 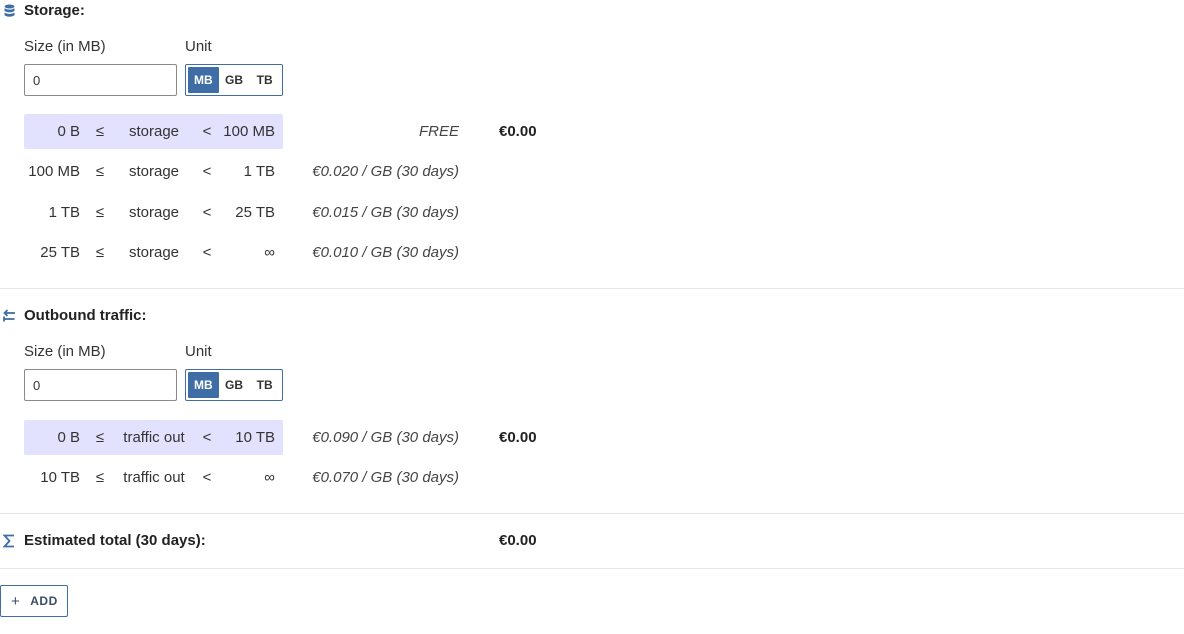 What do you see at coordinates (65, 46) in the screenshot?
I see `storage-size-label: Size (in MB)` at bounding box center [65, 46].